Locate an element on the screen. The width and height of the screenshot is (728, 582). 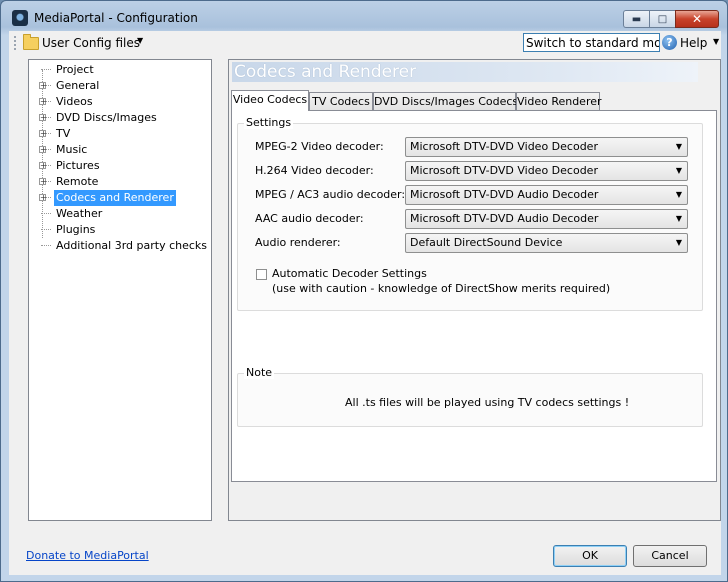
tab-tv-codecs: TV Codecs is located at coordinates (341, 101).